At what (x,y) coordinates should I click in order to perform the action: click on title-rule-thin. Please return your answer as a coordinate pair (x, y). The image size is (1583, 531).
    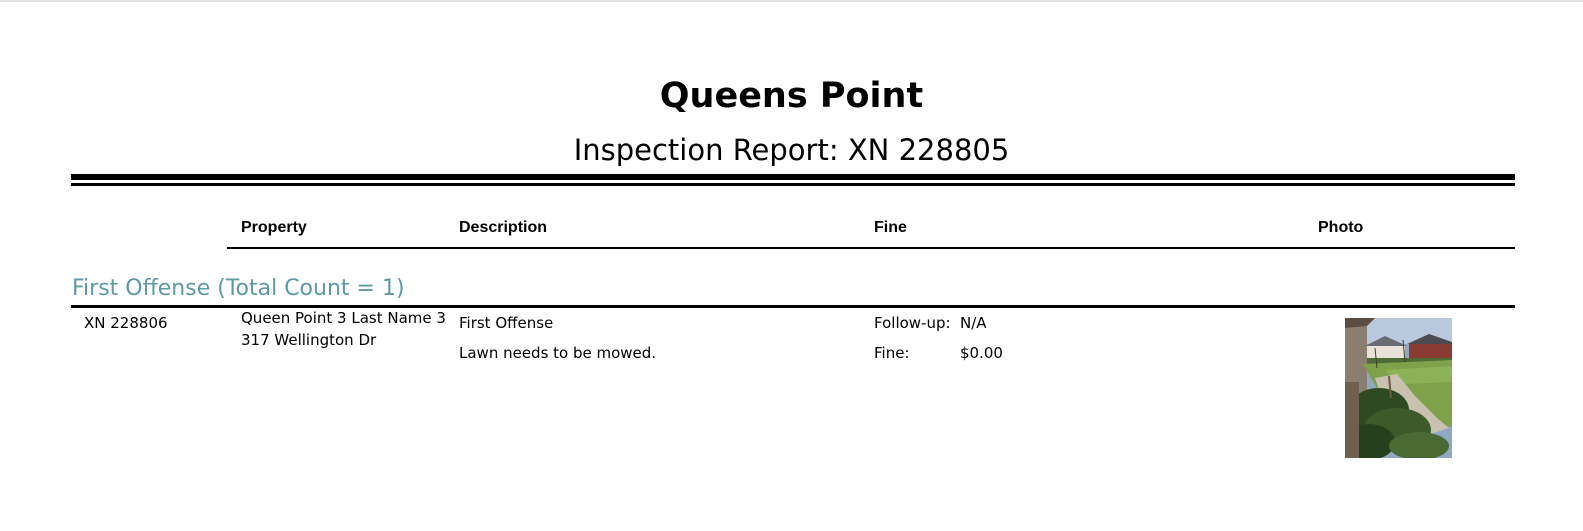
    Looking at the image, I should click on (793, 184).